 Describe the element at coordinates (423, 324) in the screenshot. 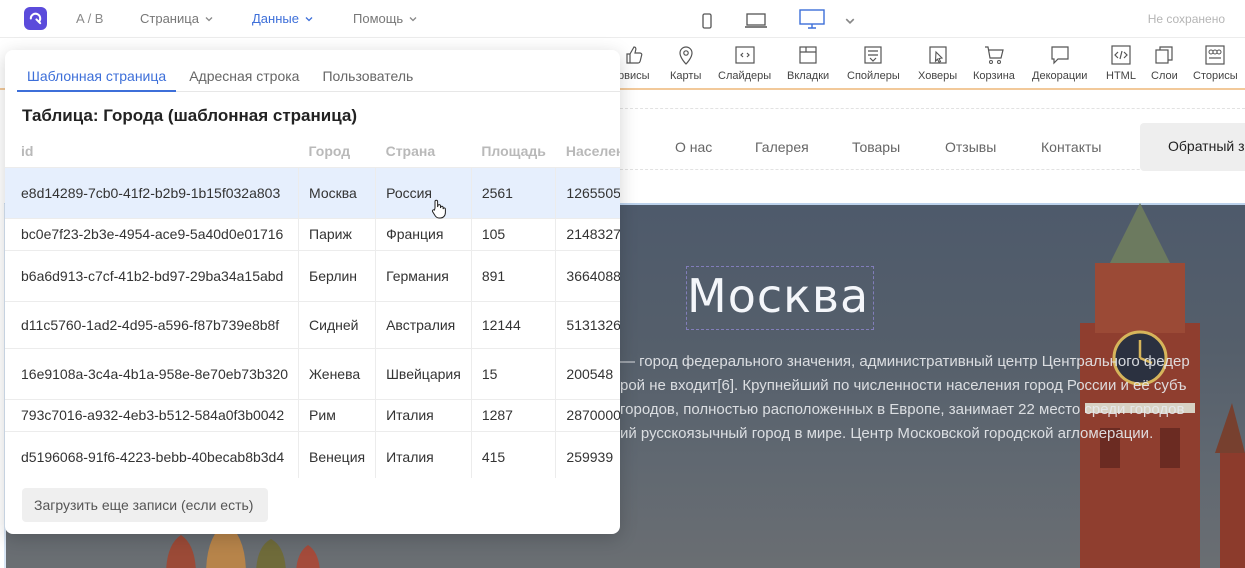

I see `cell-country: Австралия` at that location.